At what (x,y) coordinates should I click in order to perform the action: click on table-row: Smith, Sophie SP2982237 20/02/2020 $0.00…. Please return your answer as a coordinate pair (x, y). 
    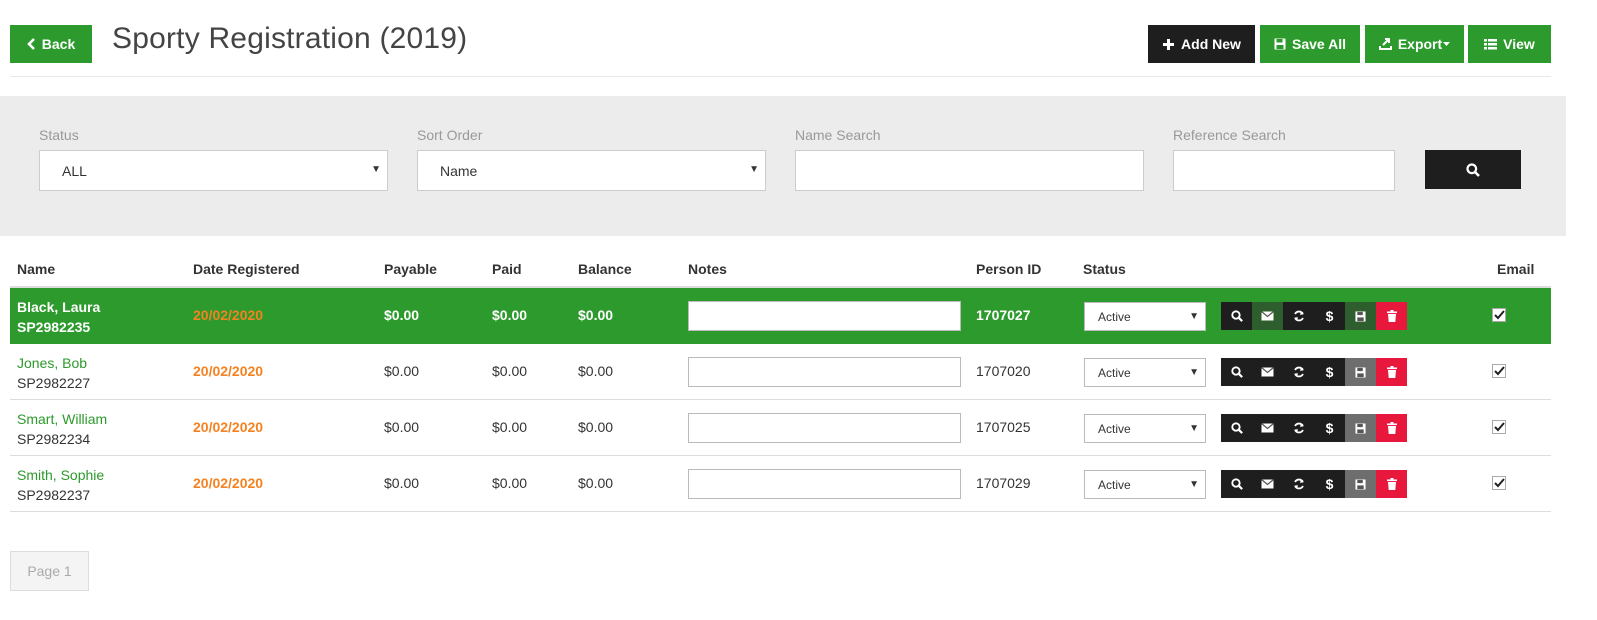
    Looking at the image, I should click on (780, 484).